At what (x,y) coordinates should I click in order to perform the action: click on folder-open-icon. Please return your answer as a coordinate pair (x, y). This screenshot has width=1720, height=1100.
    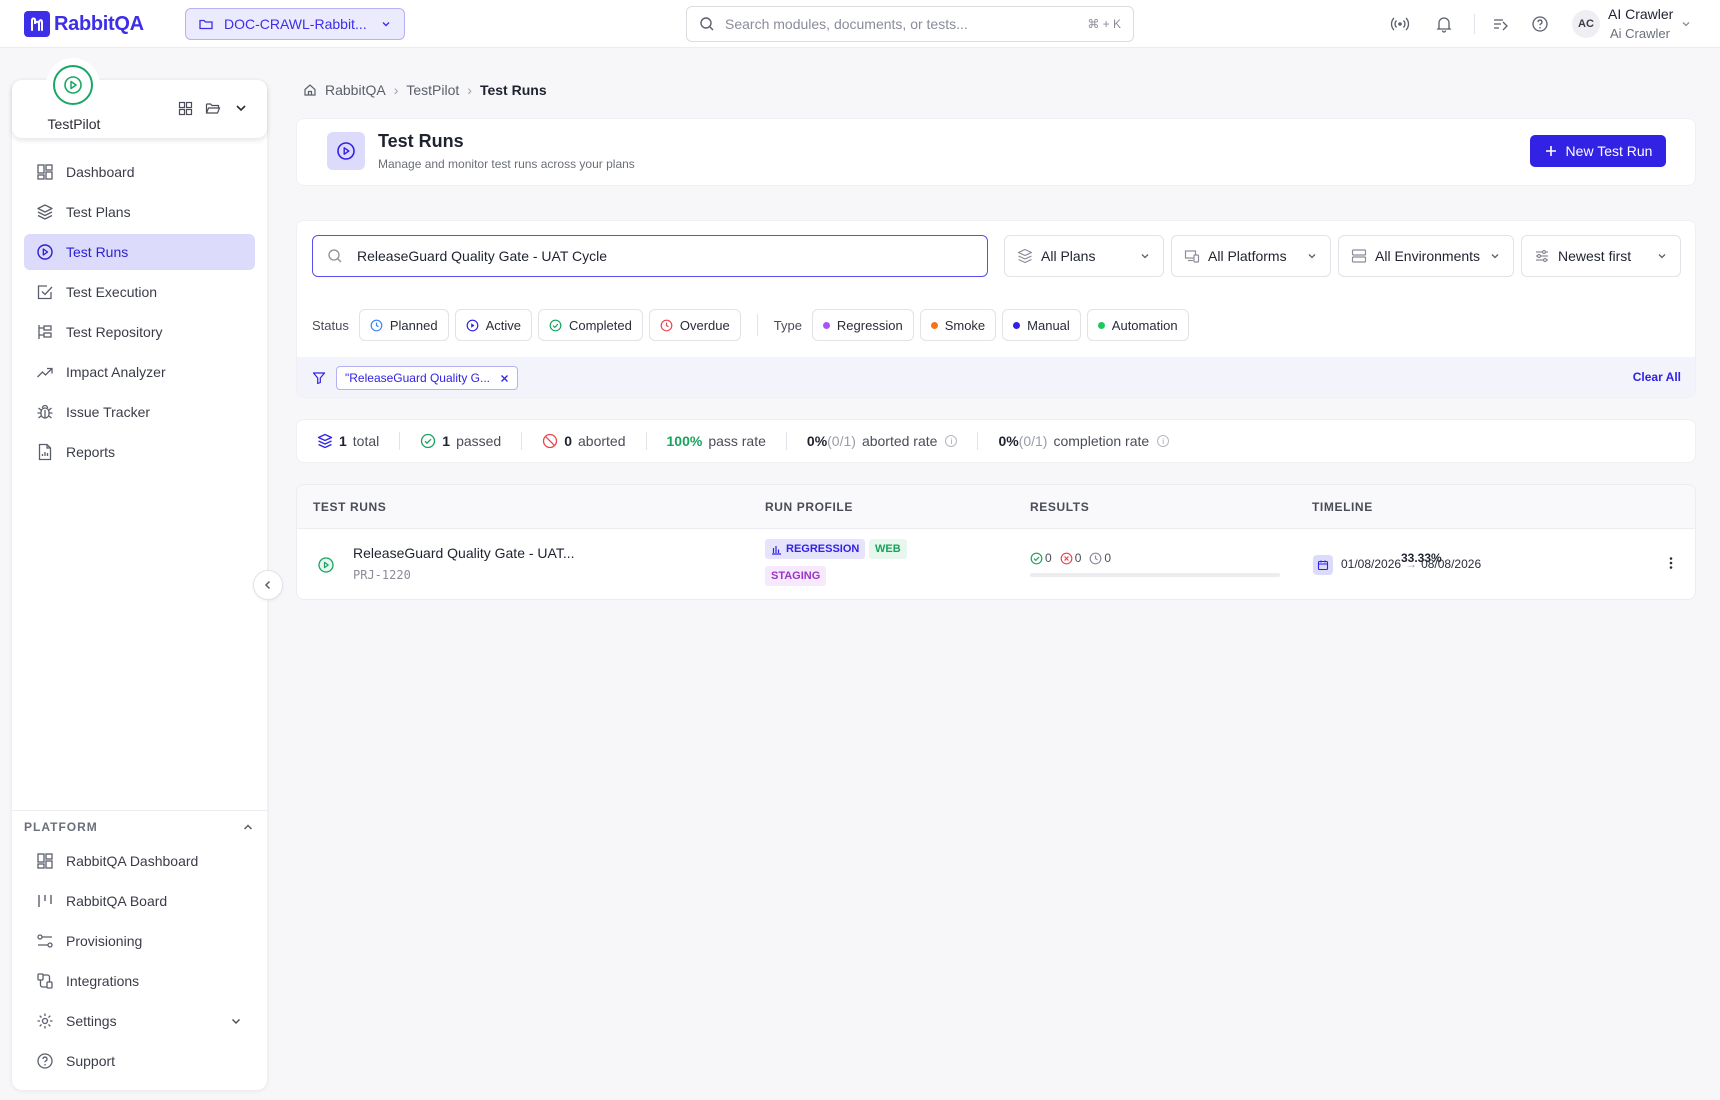
    Looking at the image, I should click on (213, 108).